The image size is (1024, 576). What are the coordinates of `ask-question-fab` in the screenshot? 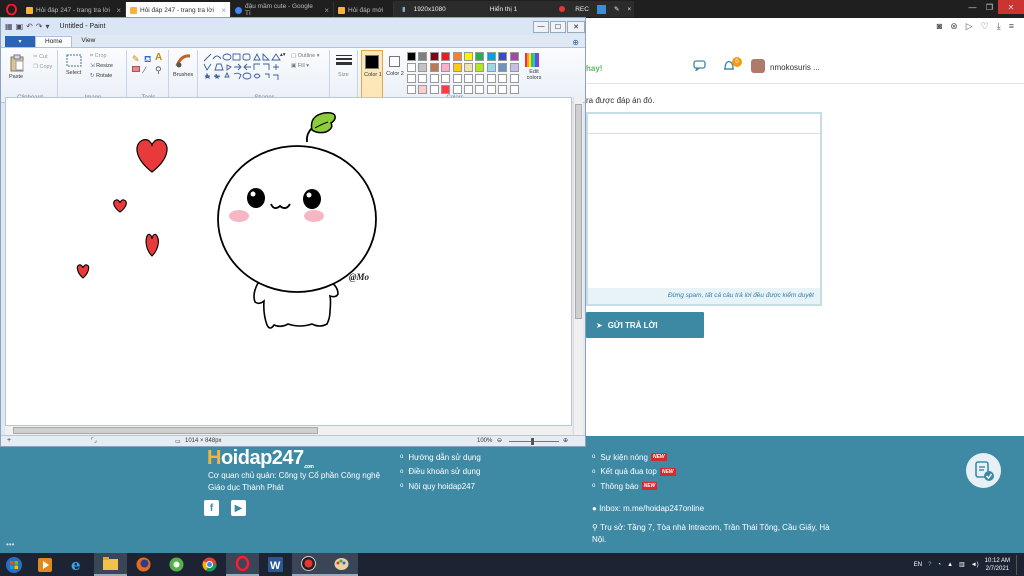 It's located at (983, 470).